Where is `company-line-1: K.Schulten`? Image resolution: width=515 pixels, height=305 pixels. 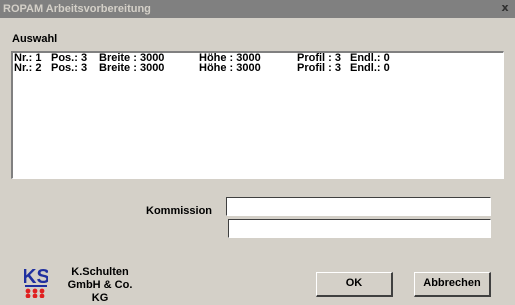 company-line-1: K.Schulten is located at coordinates (100, 272).